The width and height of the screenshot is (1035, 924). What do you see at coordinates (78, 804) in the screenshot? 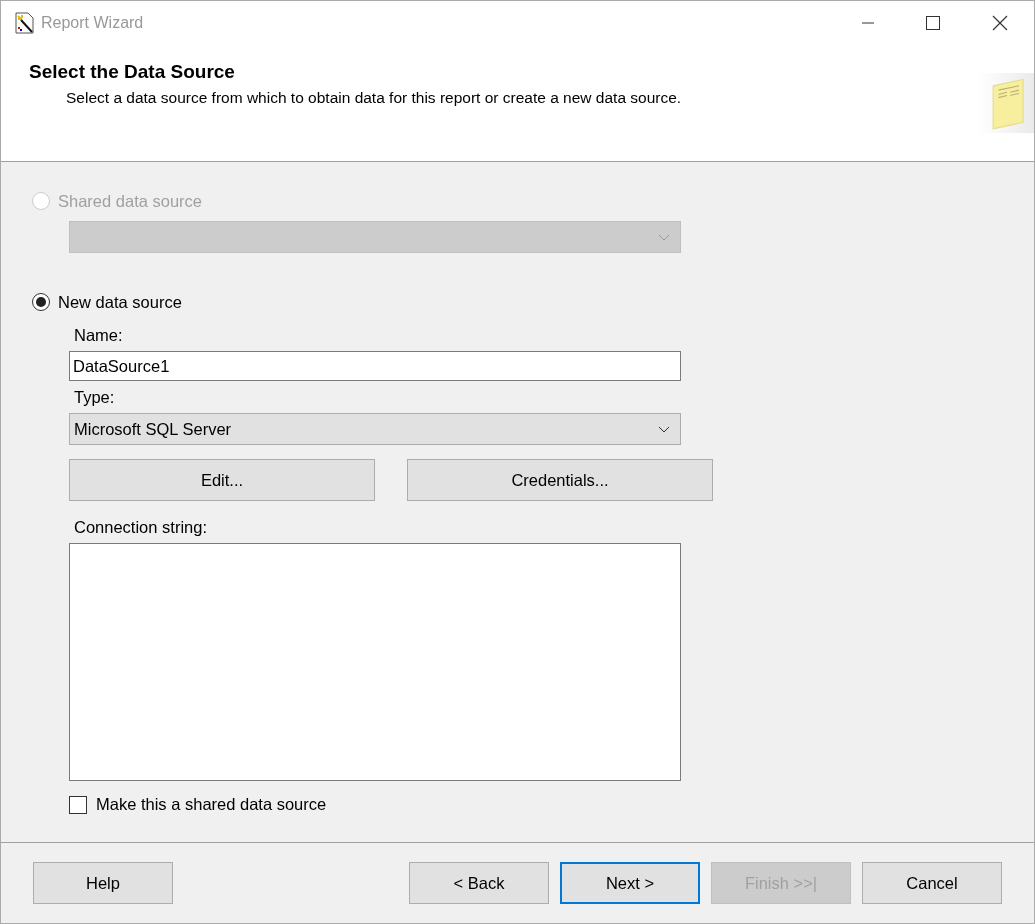
I see `checkbox` at bounding box center [78, 804].